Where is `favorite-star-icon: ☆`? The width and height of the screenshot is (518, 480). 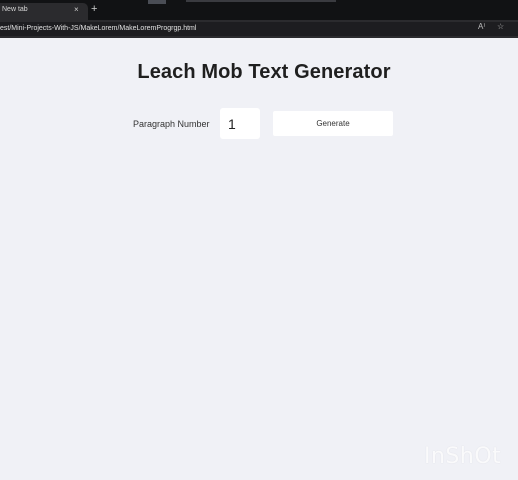
favorite-star-icon: ☆ is located at coordinates (500, 27).